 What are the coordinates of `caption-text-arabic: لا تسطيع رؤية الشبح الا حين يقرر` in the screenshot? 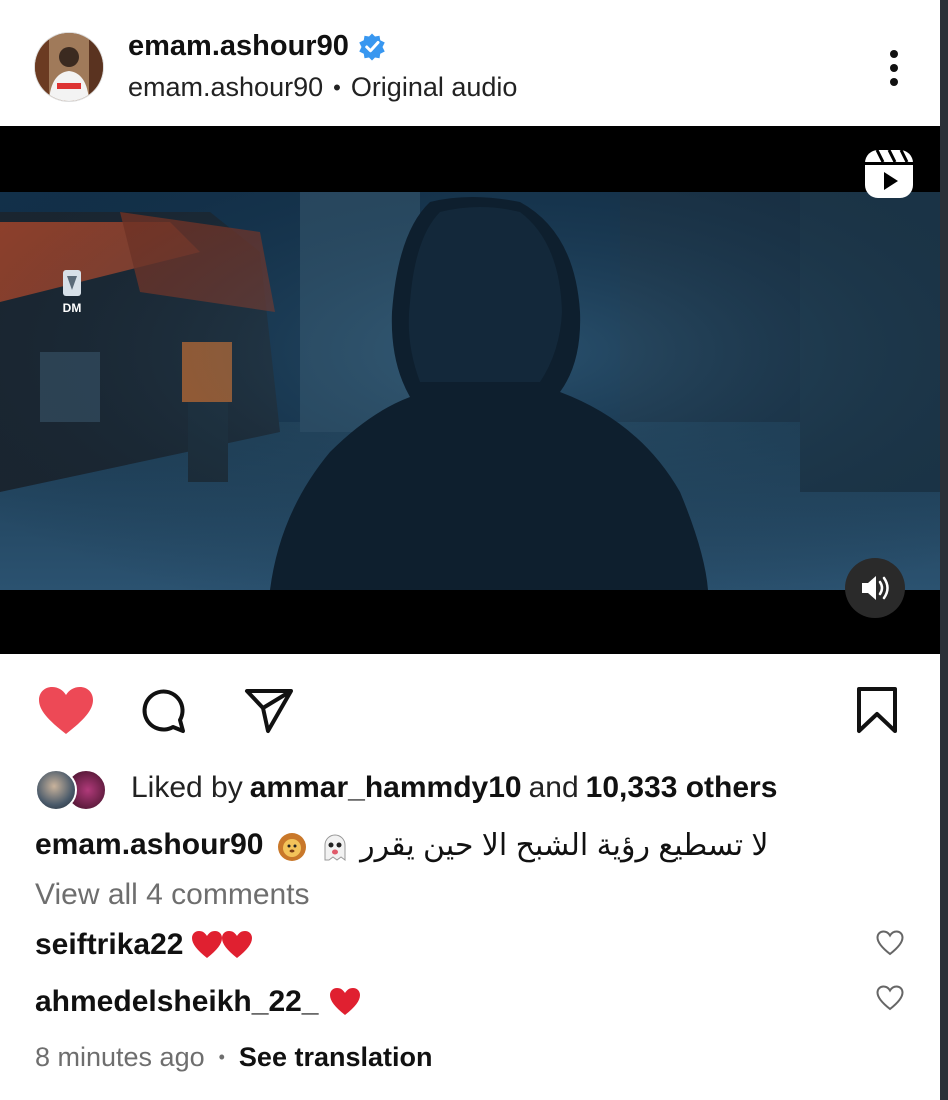 It's located at (564, 845).